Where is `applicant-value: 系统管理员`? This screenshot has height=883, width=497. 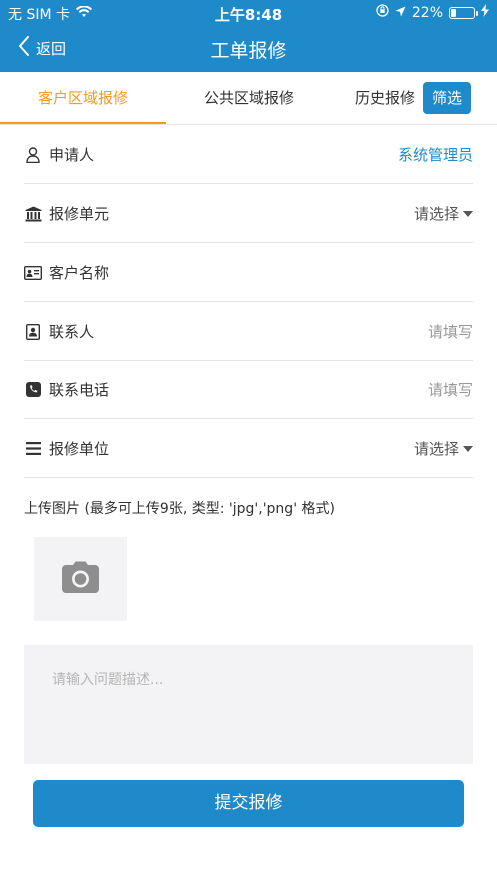
applicant-value: 系统管理员 is located at coordinates (435, 154).